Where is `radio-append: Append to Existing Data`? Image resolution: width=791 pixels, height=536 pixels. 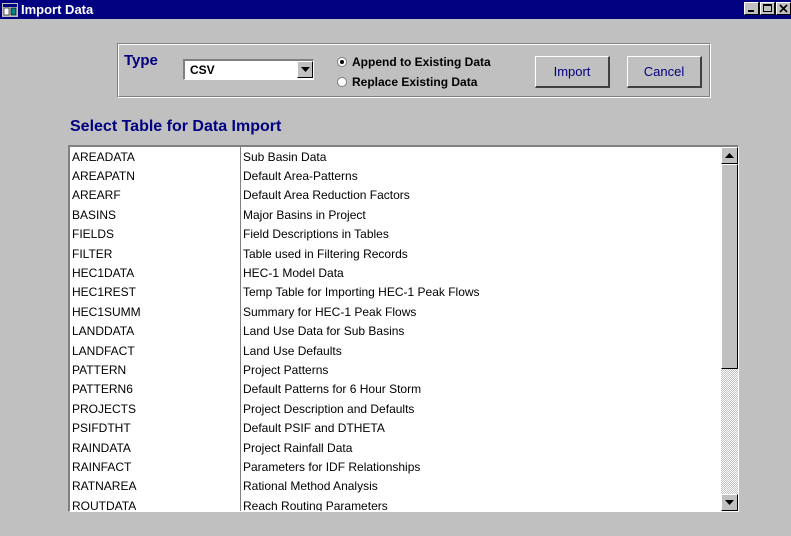 radio-append: Append to Existing Data is located at coordinates (414, 62).